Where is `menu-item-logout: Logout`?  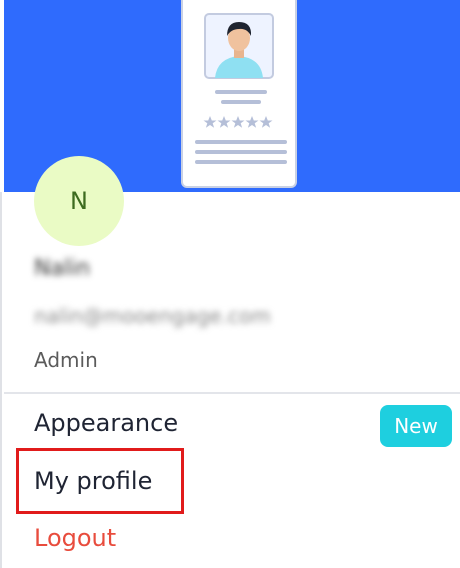
menu-item-logout: Logout is located at coordinates (75, 538).